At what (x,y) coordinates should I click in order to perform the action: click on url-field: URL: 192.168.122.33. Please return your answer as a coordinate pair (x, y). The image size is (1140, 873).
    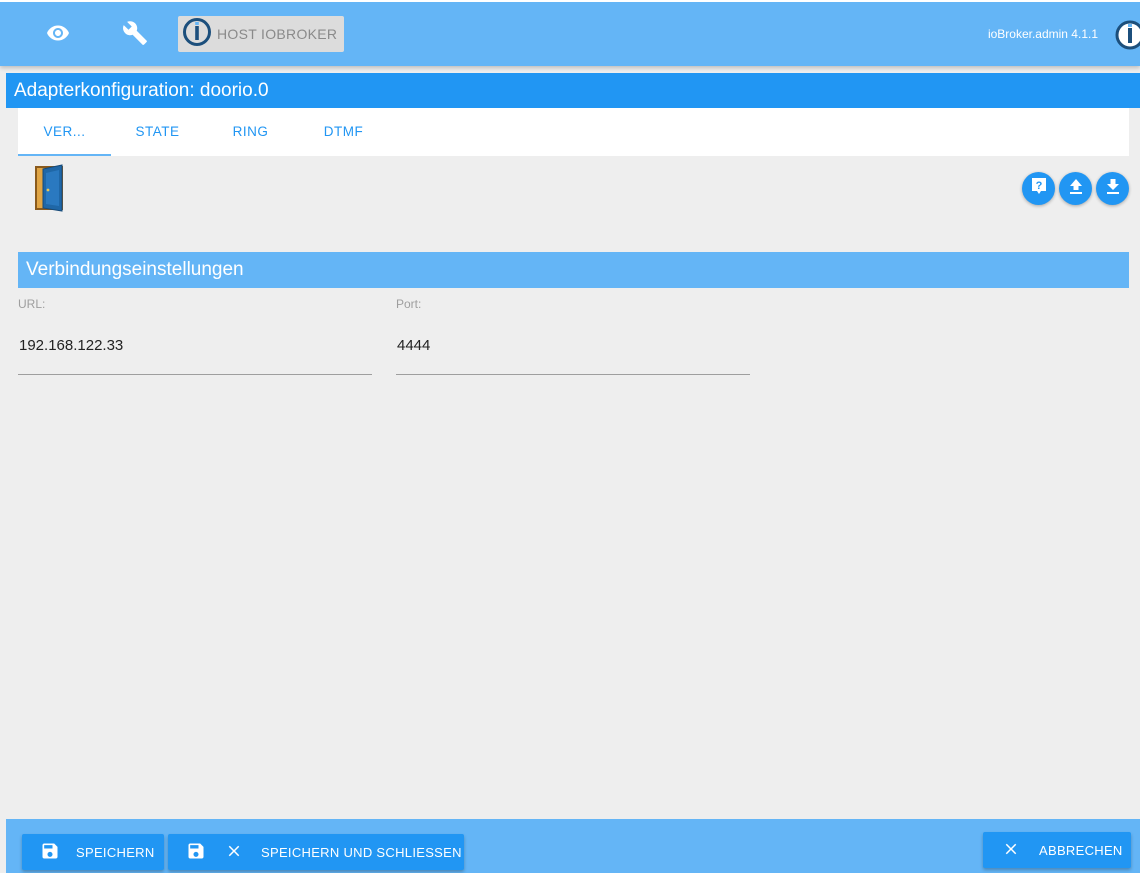
    Looking at the image, I should click on (195, 336).